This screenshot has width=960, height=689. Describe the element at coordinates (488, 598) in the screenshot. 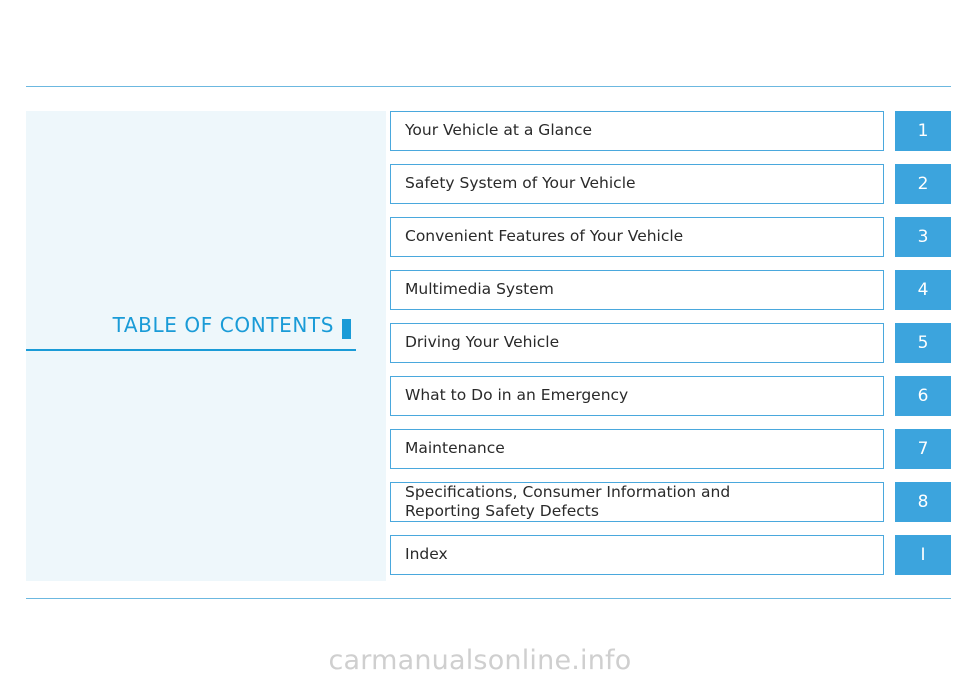

I see `bottom-divider` at that location.